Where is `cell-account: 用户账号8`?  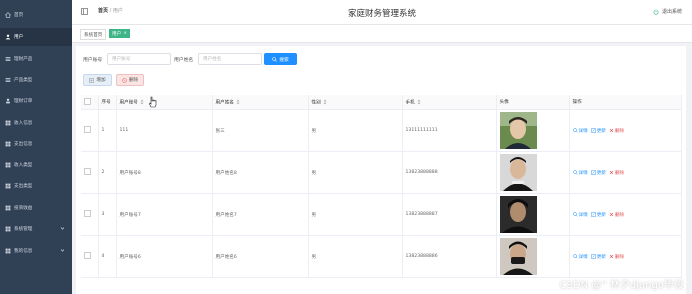 cell-account: 用户账号8 is located at coordinates (164, 172).